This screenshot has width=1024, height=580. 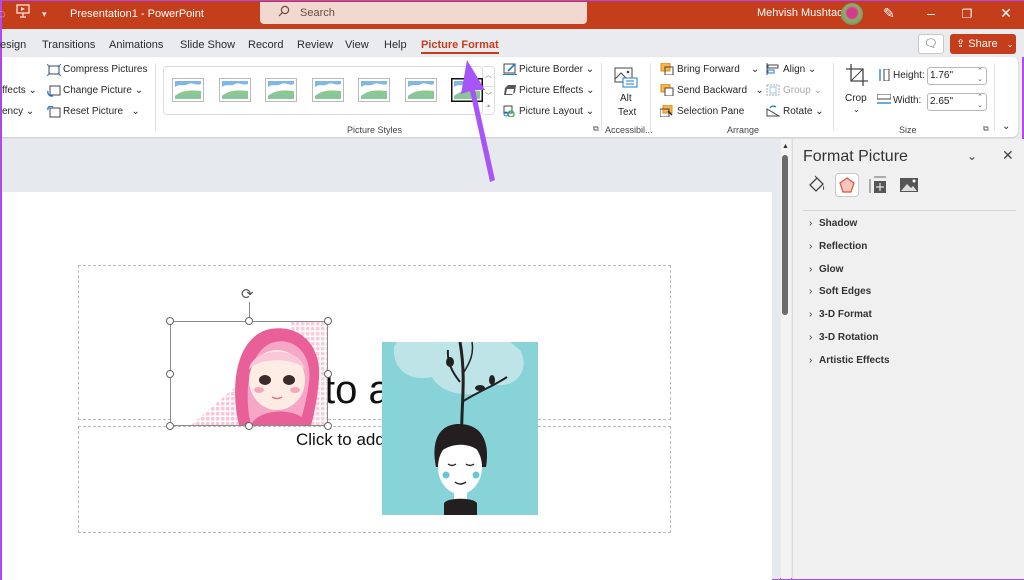 I want to click on picture-styles-launcher-icon: ⧉, so click(x=596, y=129).